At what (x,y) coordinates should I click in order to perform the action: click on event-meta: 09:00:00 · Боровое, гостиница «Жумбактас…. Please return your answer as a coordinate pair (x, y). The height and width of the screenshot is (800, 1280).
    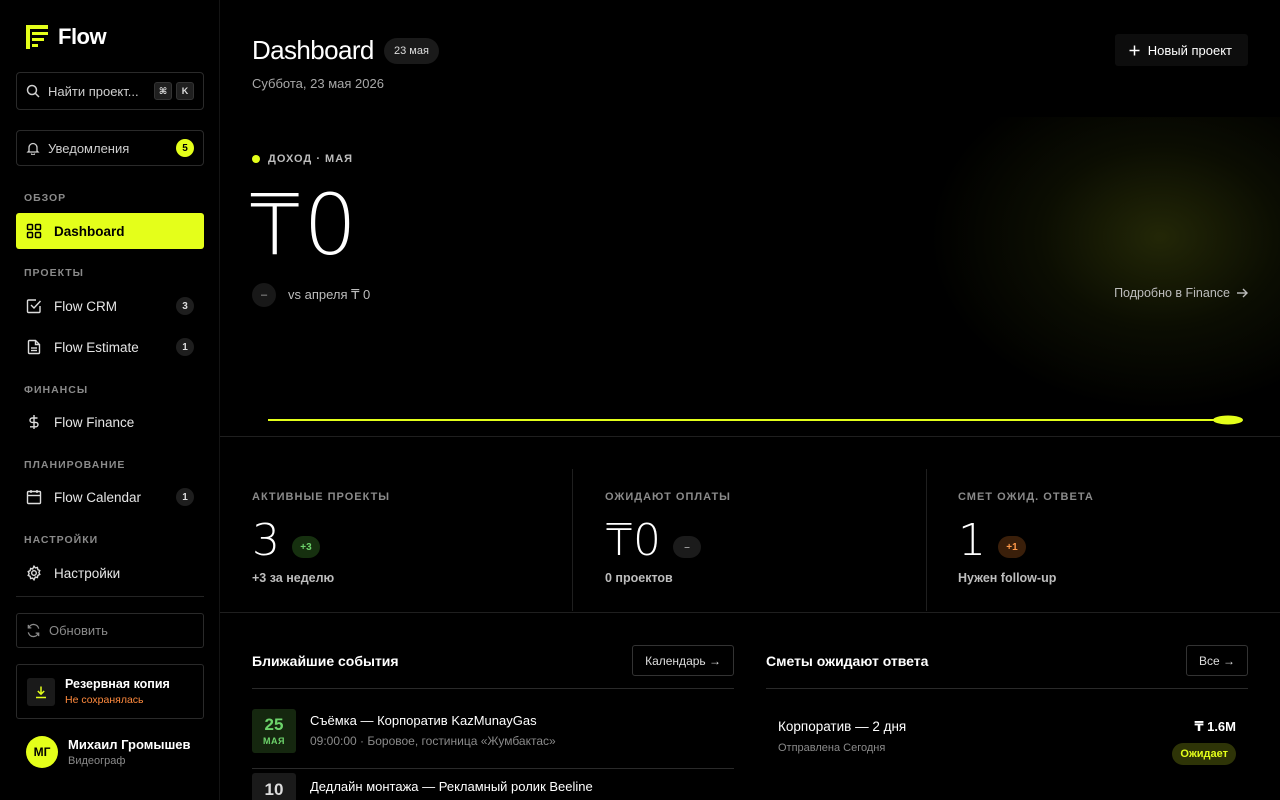
    Looking at the image, I should click on (433, 741).